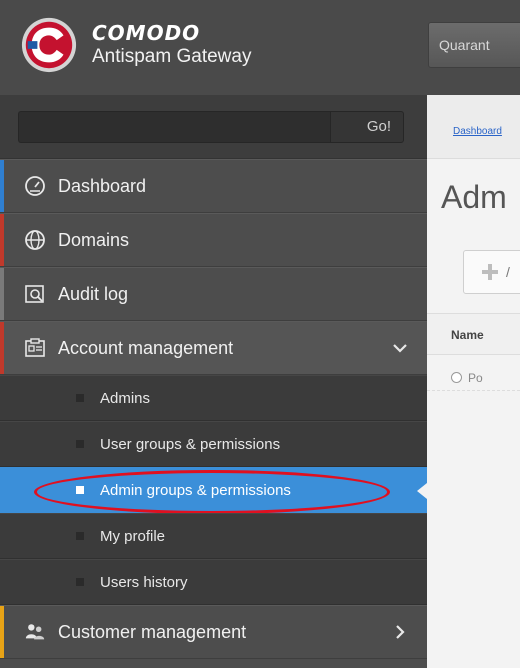 This screenshot has height=668, width=520. Describe the element at coordinates (35, 348) in the screenshot. I see `account-management-icon` at that location.